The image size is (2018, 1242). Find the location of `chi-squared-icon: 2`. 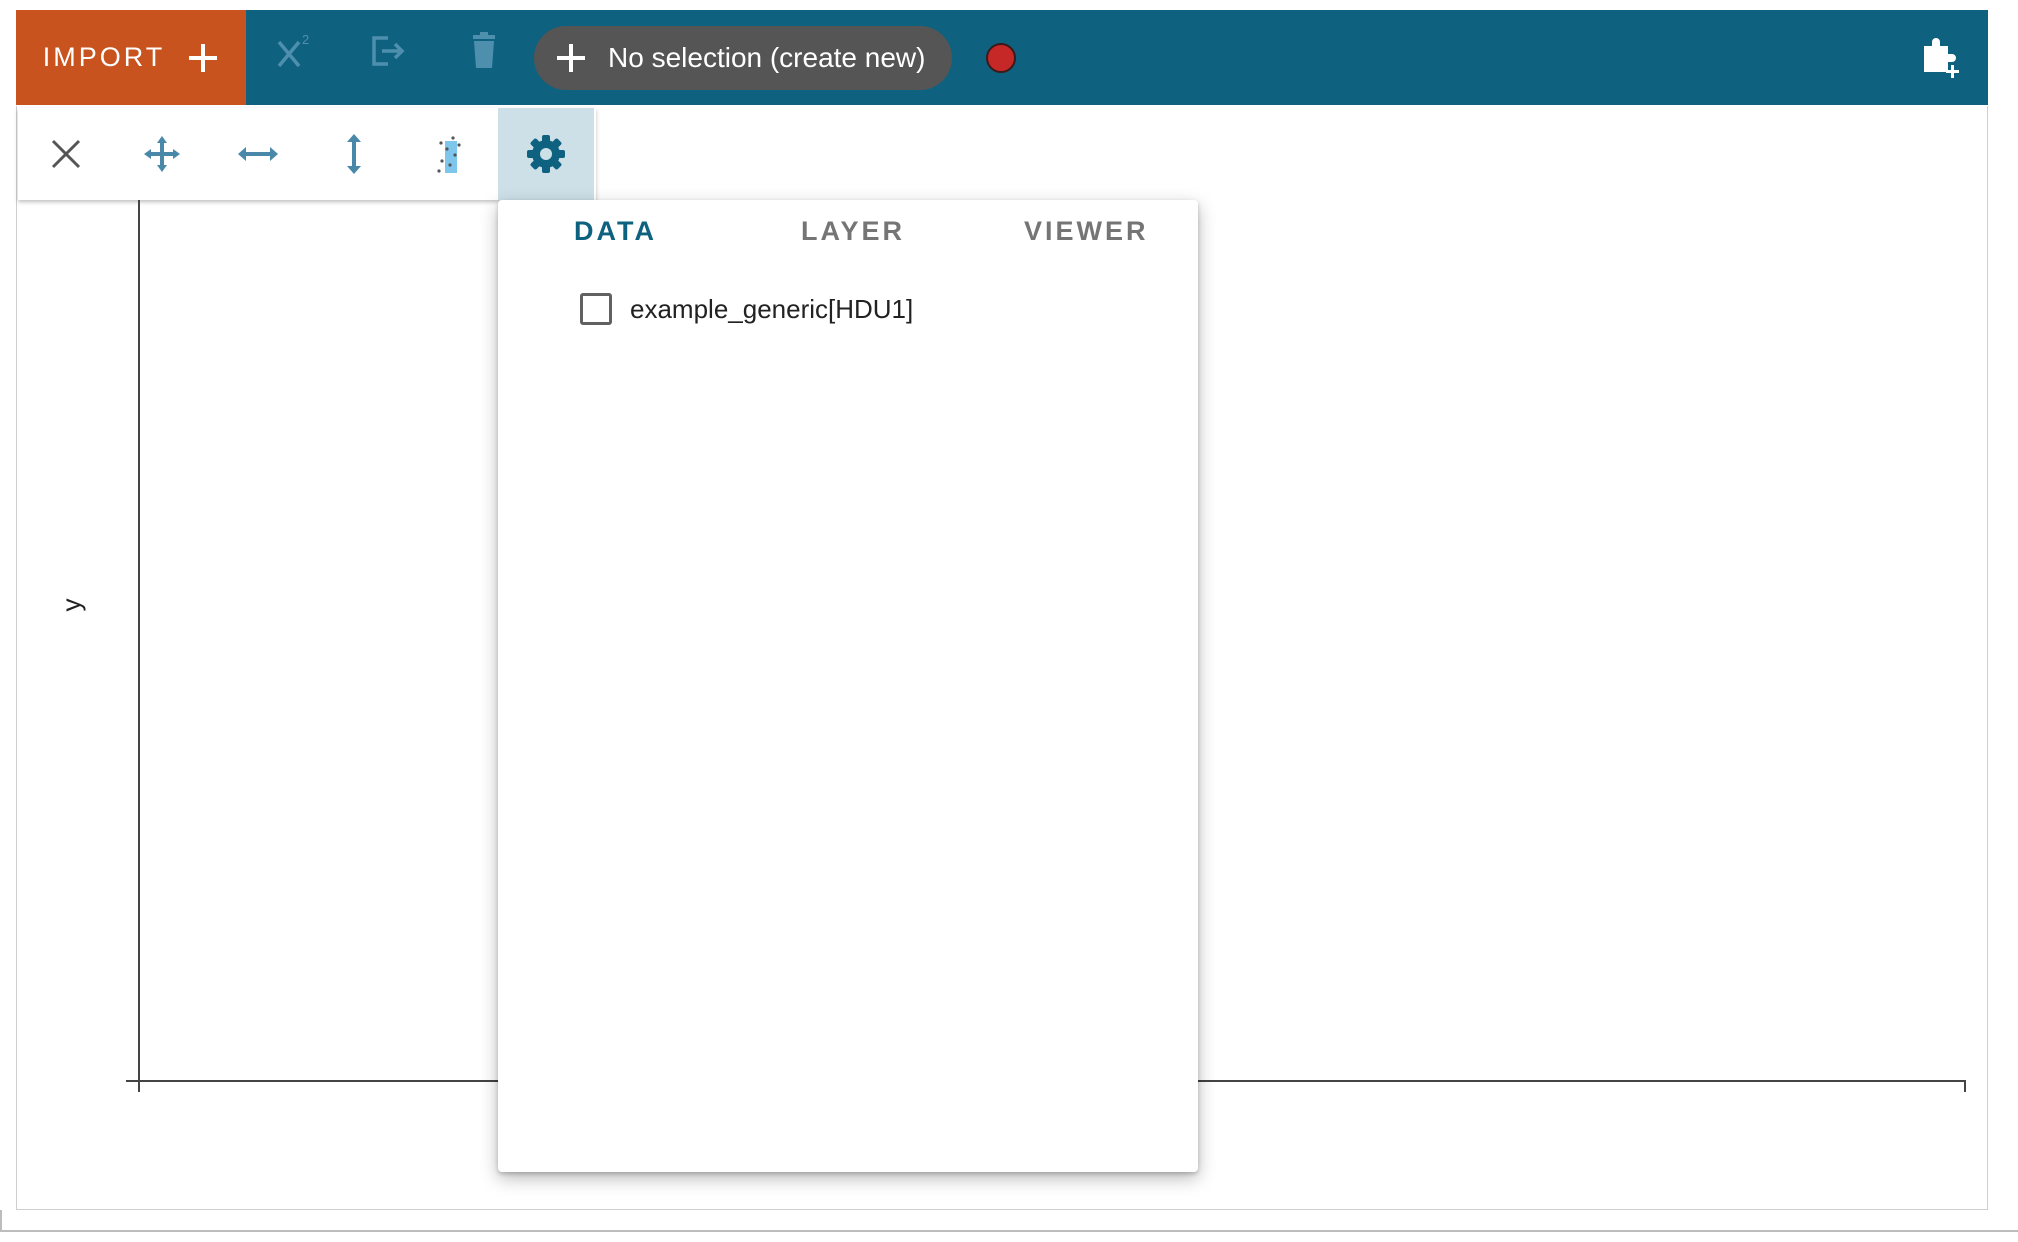

chi-squared-icon: 2 is located at coordinates (296, 50).